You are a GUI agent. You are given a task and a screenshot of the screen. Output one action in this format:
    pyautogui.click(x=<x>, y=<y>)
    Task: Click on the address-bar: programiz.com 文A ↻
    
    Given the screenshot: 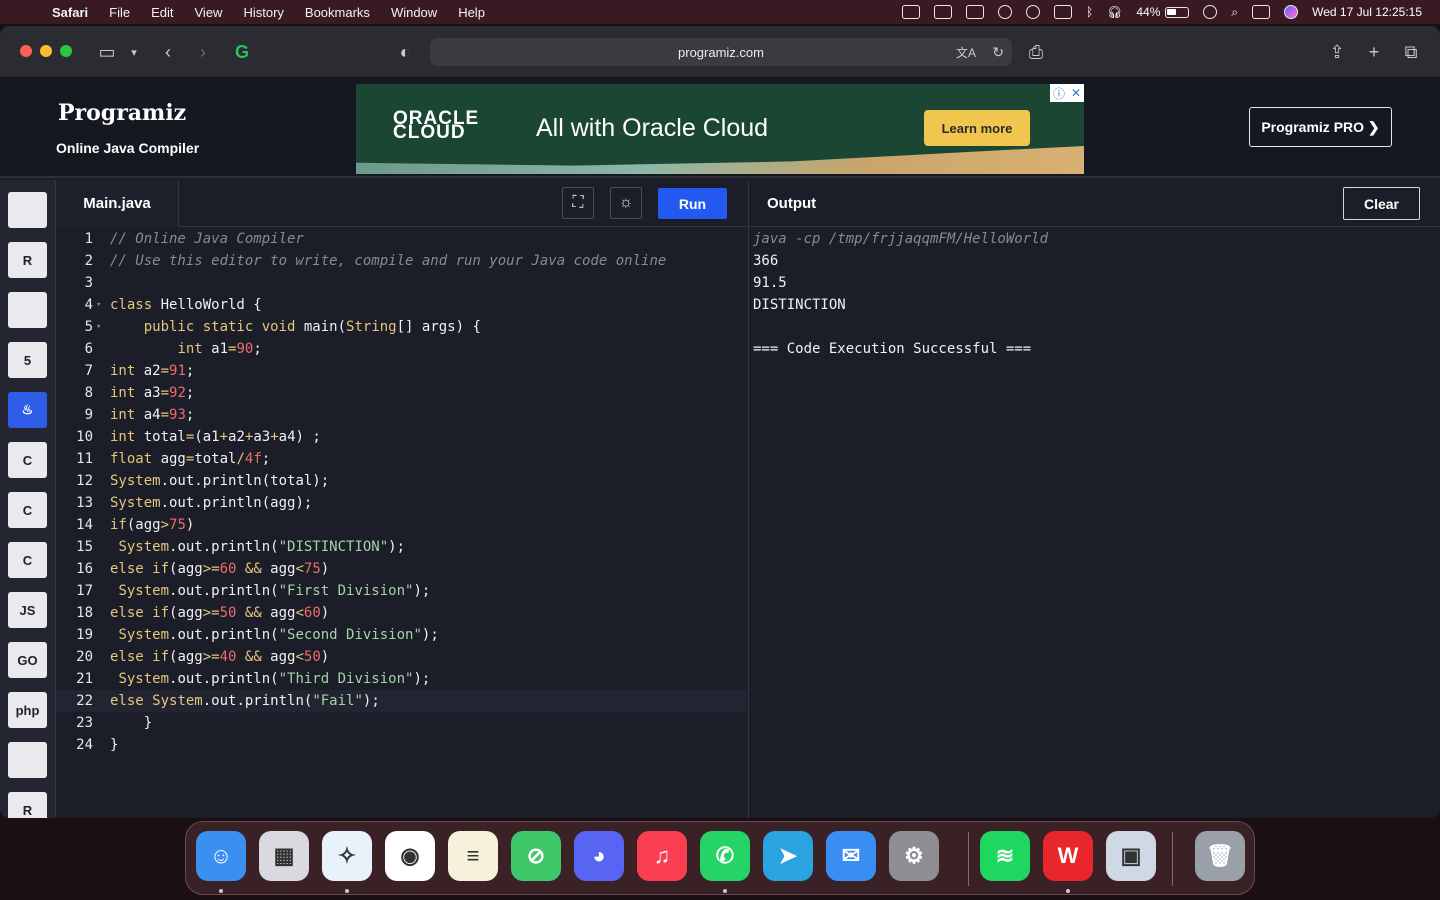 What is the action you would take?
    pyautogui.click(x=721, y=52)
    